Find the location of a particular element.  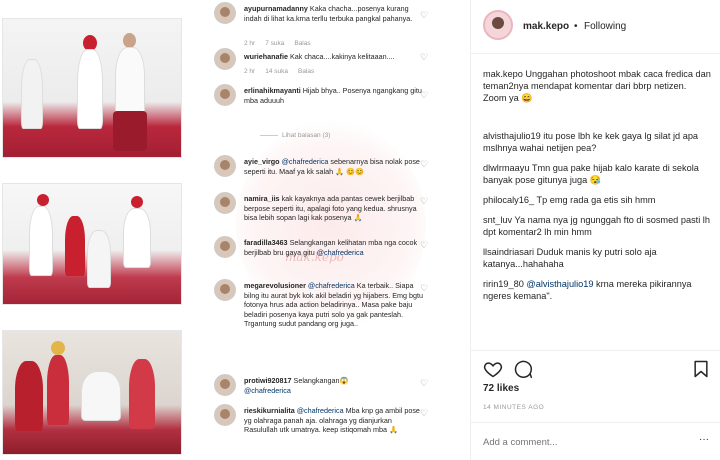

comment-likes: 14 suka is located at coordinates (276, 71).